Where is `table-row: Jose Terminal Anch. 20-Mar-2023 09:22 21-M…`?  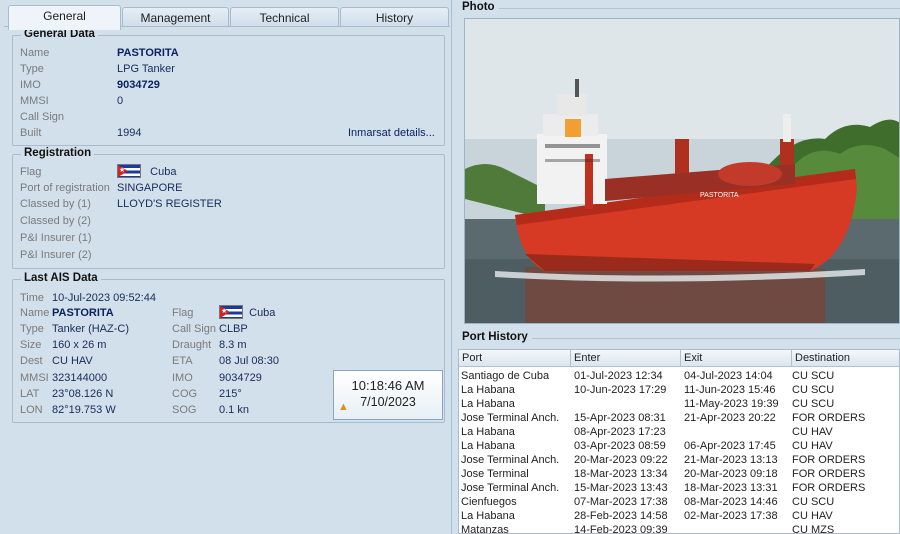
table-row: Jose Terminal Anch. 20-Mar-2023 09:22 21-M… is located at coordinates (679, 460).